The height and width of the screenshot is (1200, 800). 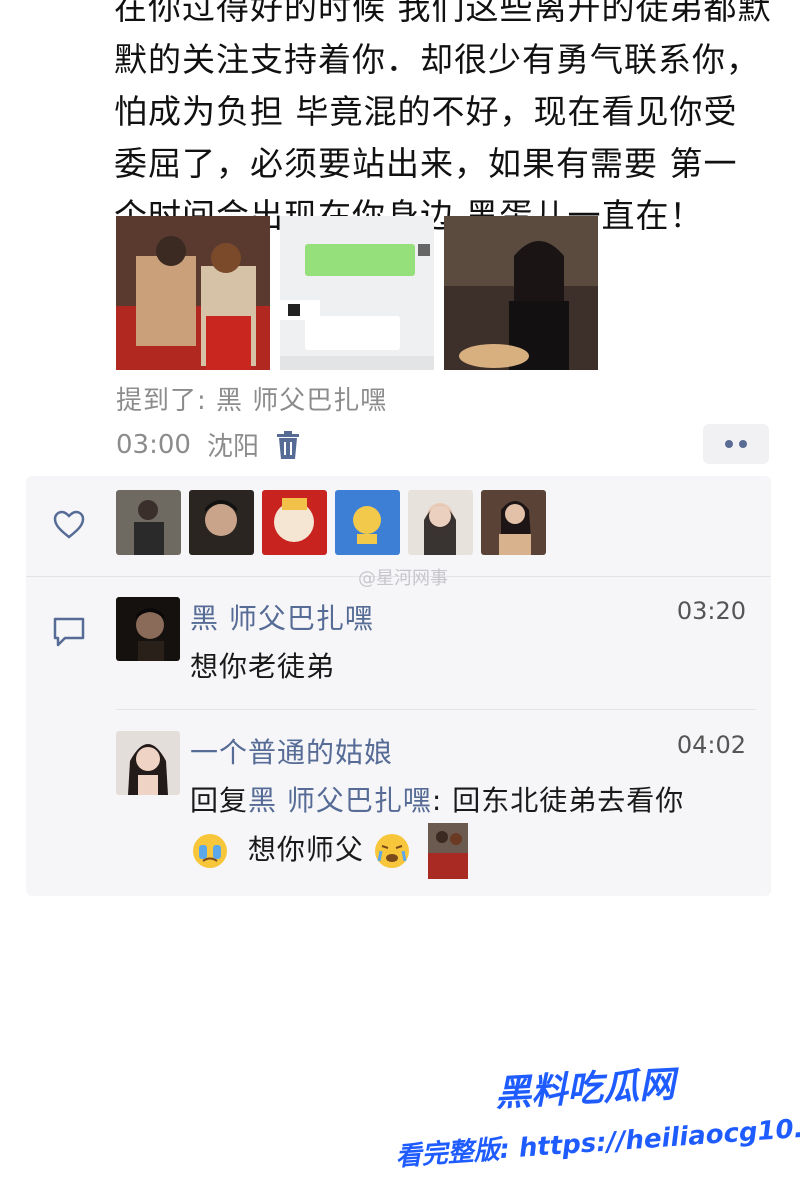 What do you see at coordinates (305, 849) in the screenshot?
I see `reply-text-2: 想你师父` at bounding box center [305, 849].